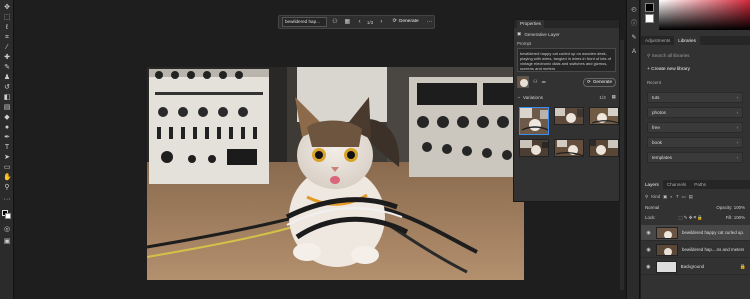  I want to click on background-color-chip, so click(649, 18).